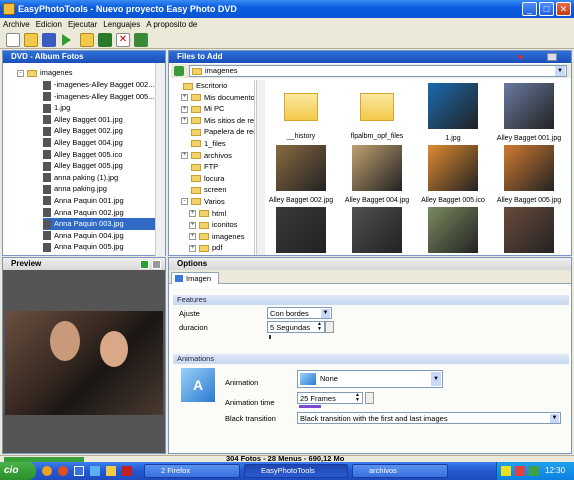 The width and height of the screenshot is (574, 480). What do you see at coordinates (31, 40) in the screenshot?
I see `open-folder-icon` at bounding box center [31, 40].